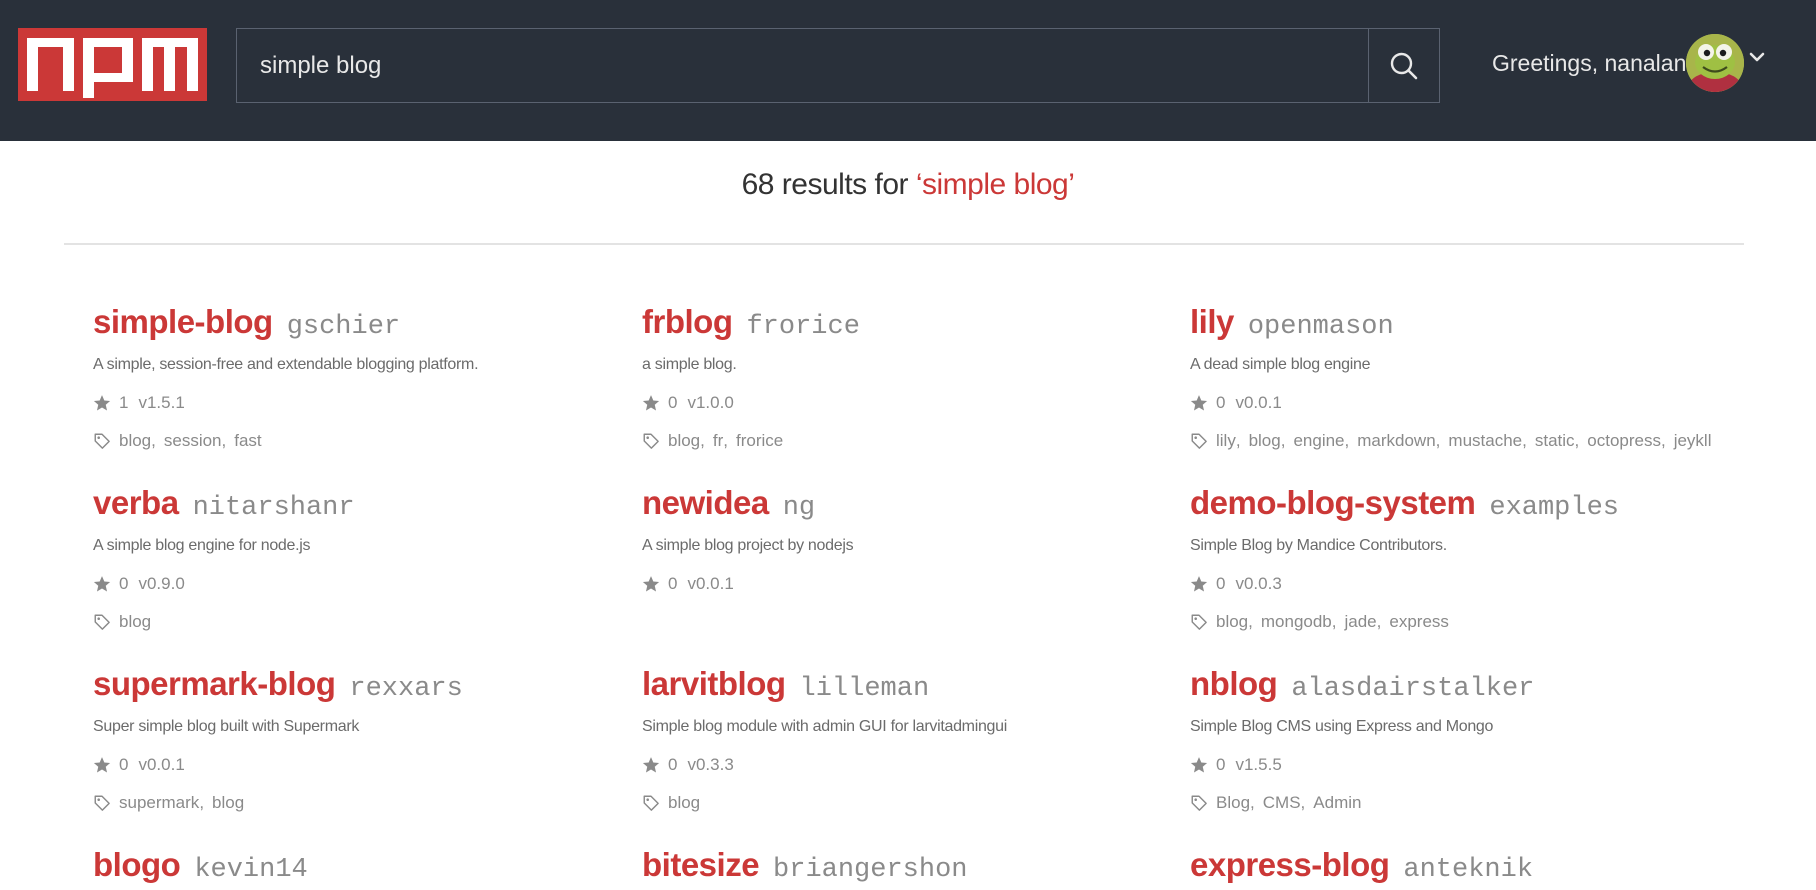 Image resolution: width=1816 pixels, height=890 pixels. What do you see at coordinates (870, 870) in the screenshot?
I see `package-author-link: briangershon` at bounding box center [870, 870].